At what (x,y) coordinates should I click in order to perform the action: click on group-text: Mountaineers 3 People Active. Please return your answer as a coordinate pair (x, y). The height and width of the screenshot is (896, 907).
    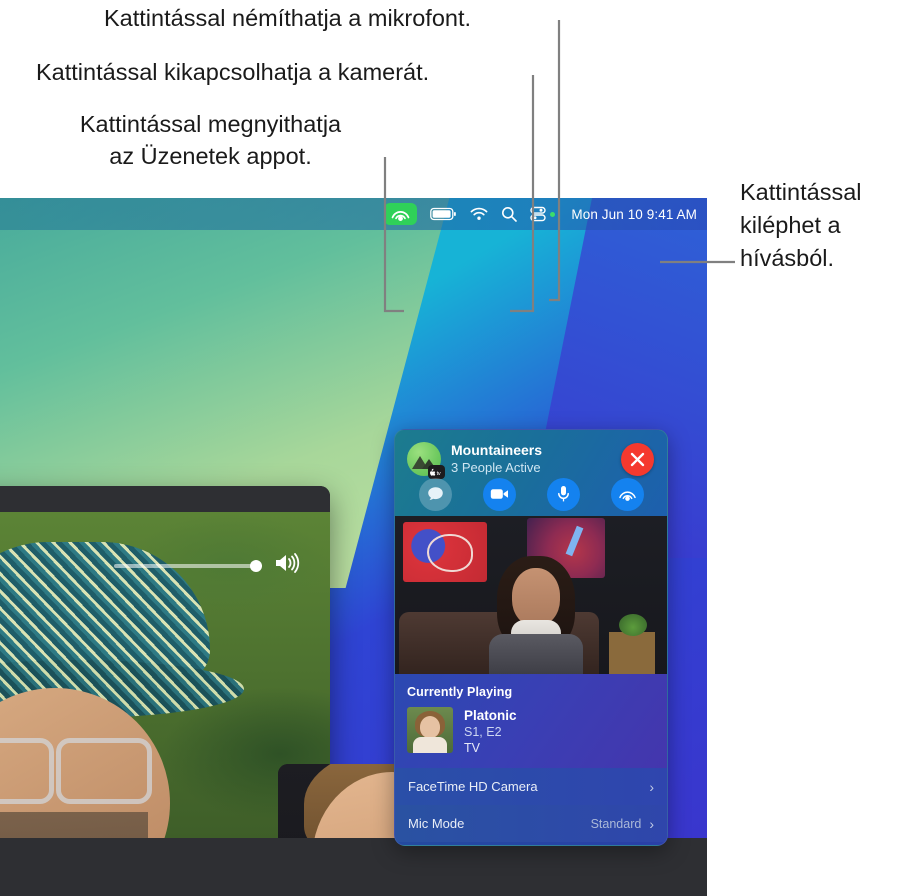
    Looking at the image, I should click on (496, 459).